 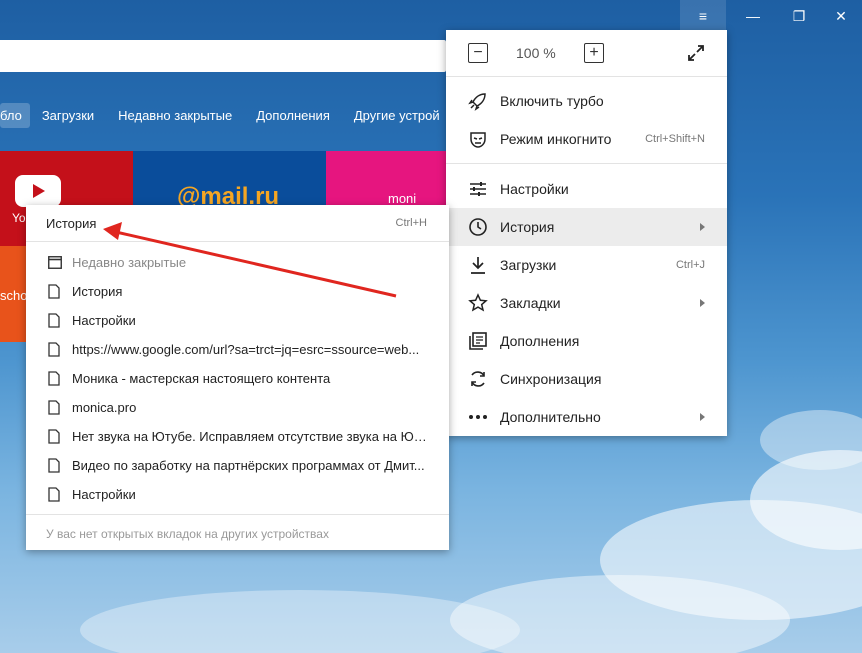 I want to click on close-icon: ✕, so click(x=840, y=16).